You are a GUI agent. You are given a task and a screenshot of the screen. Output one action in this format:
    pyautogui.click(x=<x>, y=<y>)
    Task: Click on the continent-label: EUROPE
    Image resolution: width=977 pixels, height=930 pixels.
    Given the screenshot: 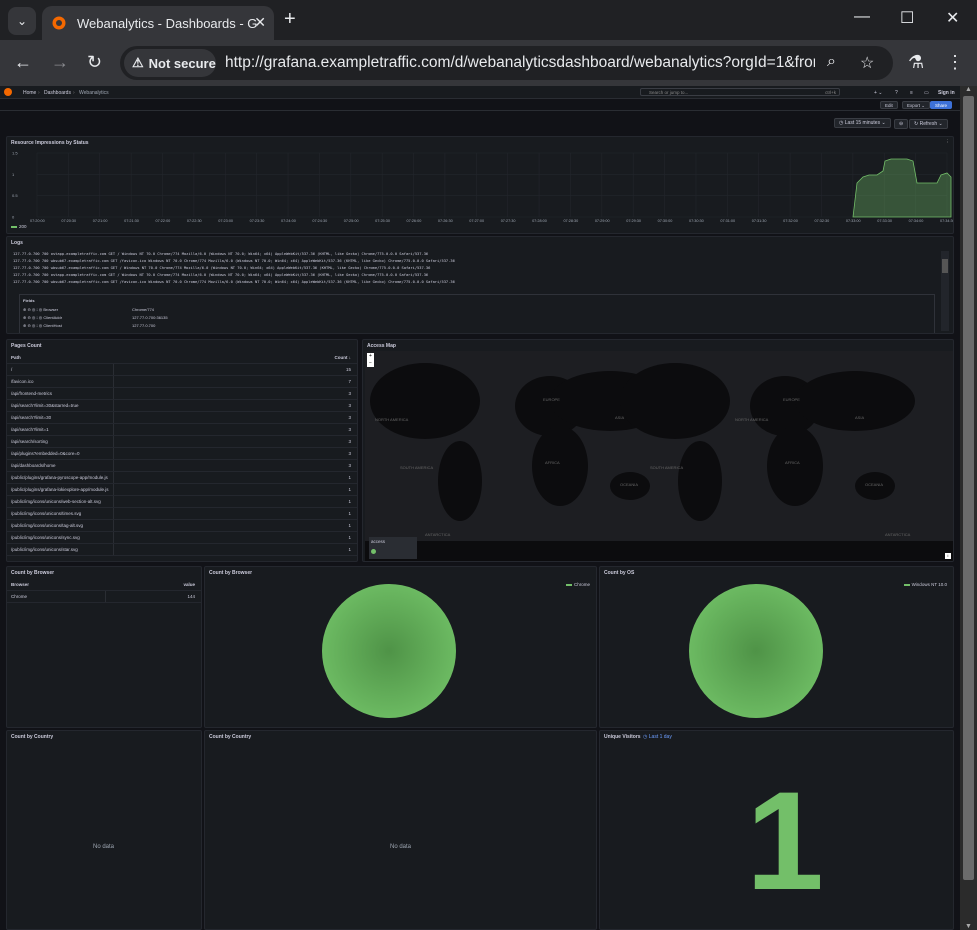 What is the action you would take?
    pyautogui.click(x=791, y=399)
    